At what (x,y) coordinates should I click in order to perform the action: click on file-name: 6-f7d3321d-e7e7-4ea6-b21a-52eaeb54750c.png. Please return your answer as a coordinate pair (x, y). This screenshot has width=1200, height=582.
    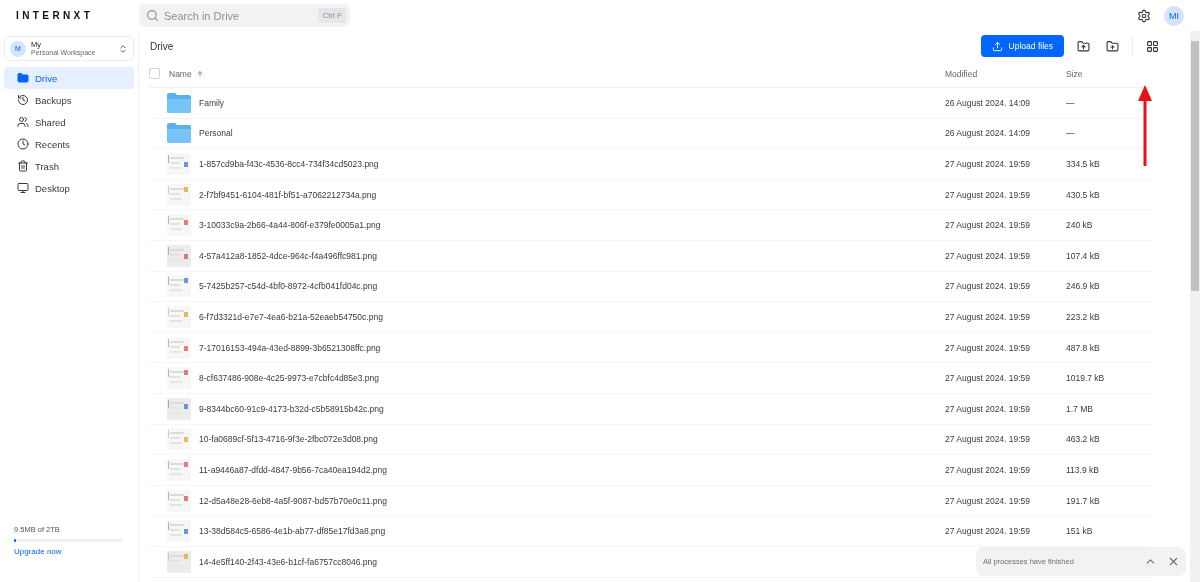
    Looking at the image, I should click on (291, 316).